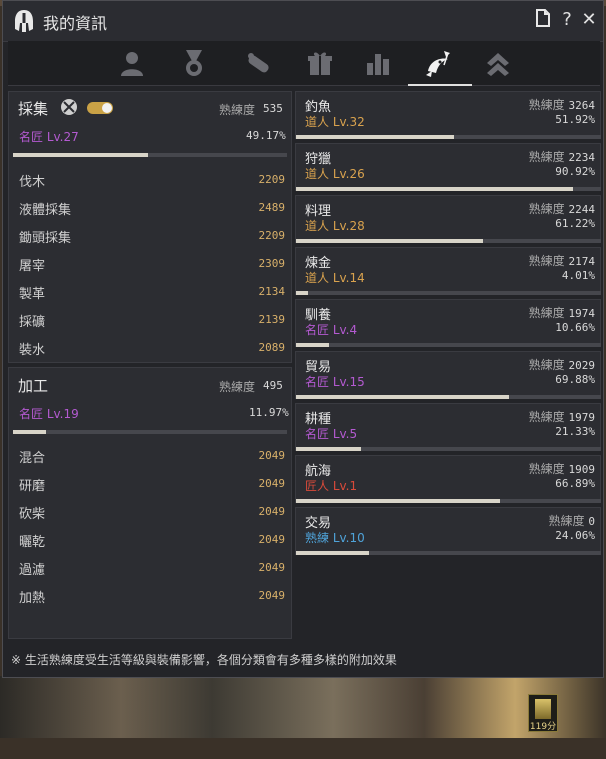 This screenshot has width=606, height=759. I want to click on skill-percent: 51.92%, so click(575, 119).